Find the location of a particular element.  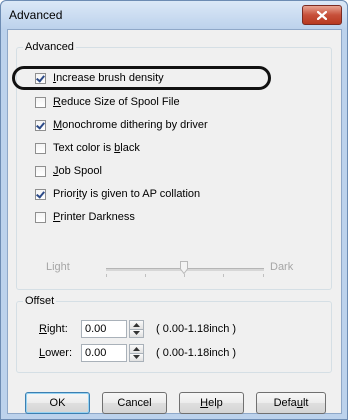

lower-offset-row: Lower: 0.00 ( 0.00-1.18inch ) is located at coordinates (137, 353).